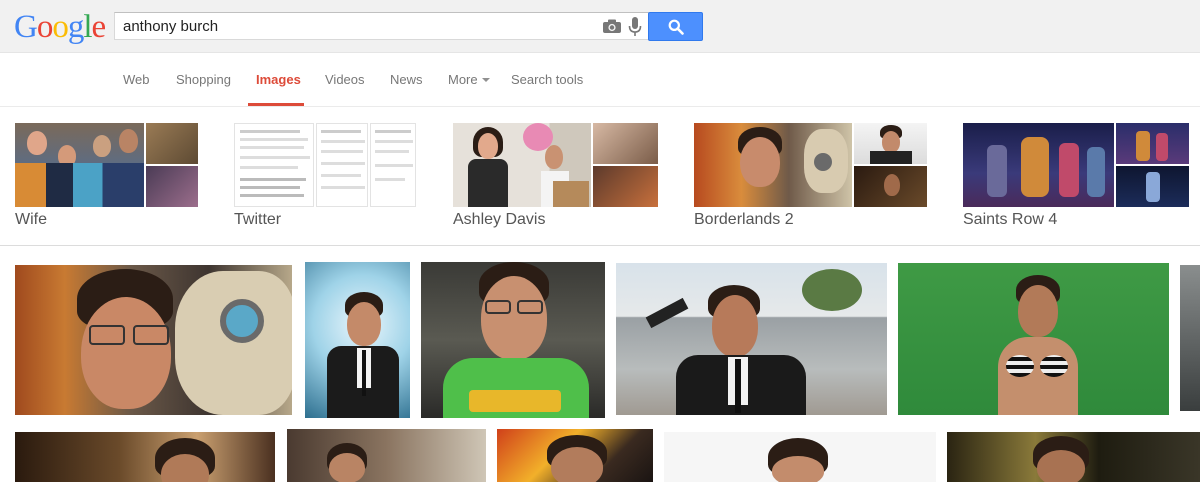 The height and width of the screenshot is (482, 1200). Describe the element at coordinates (257, 220) in the screenshot. I see `related-label: Twitter` at that location.